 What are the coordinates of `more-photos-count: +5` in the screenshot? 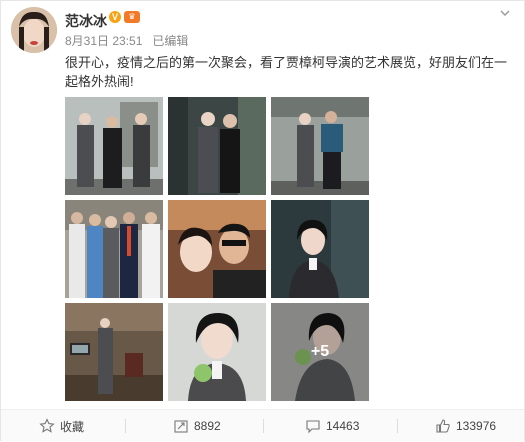 It's located at (320, 352).